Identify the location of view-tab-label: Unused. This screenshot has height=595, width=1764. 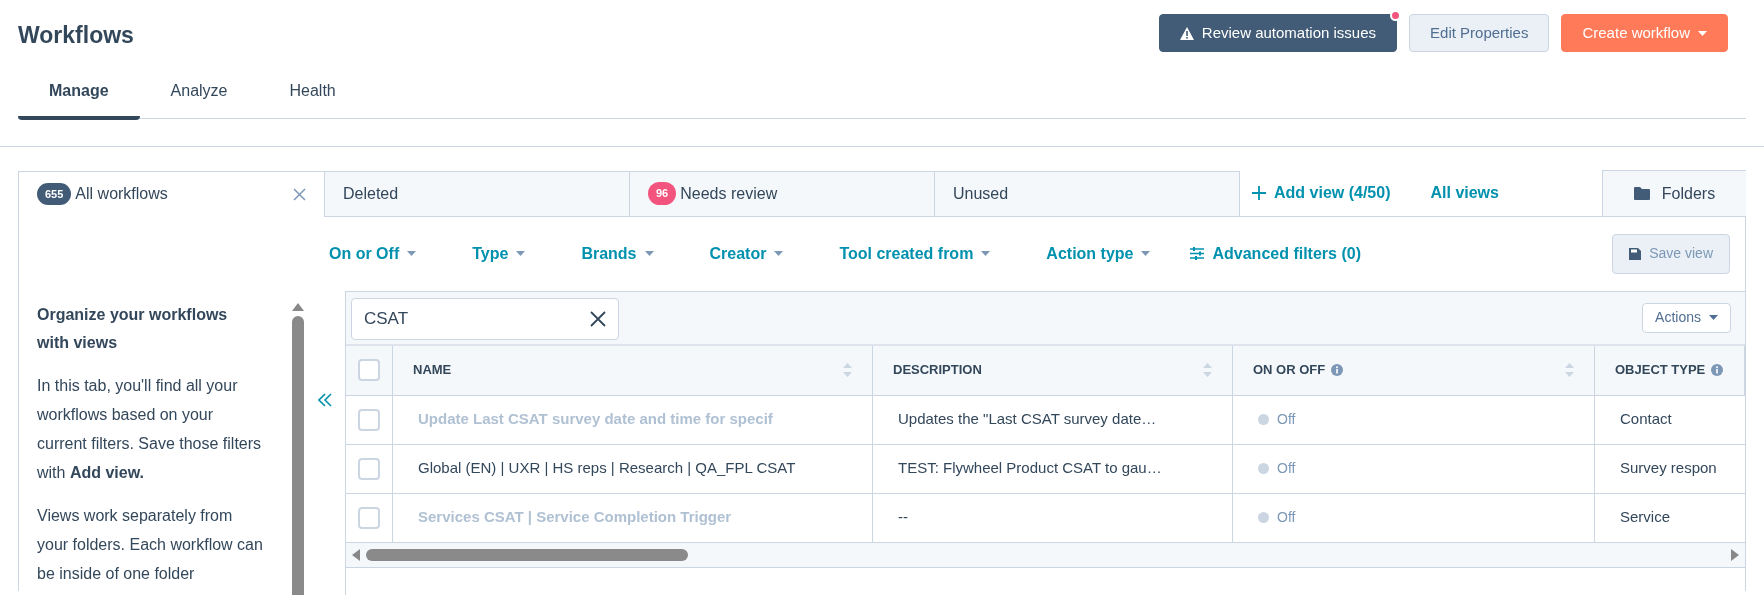
(981, 193).